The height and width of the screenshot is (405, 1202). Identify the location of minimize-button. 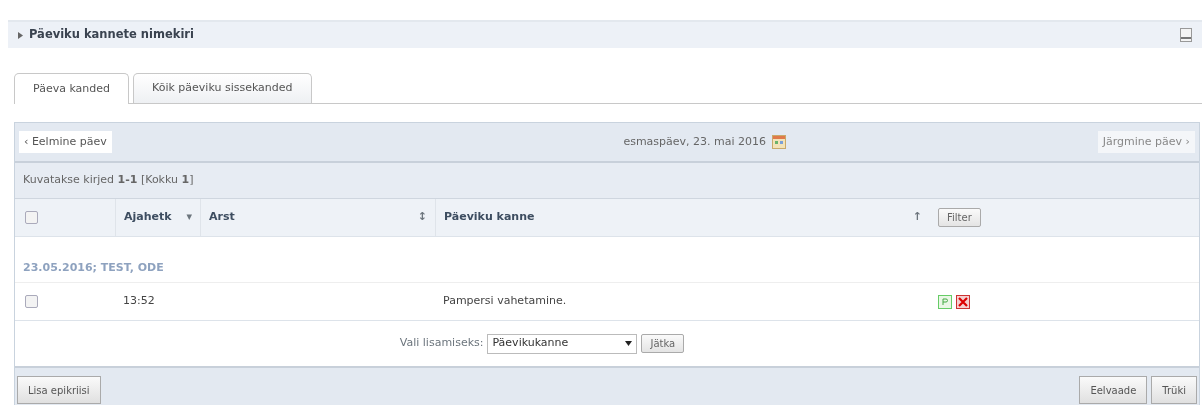
(1186, 35).